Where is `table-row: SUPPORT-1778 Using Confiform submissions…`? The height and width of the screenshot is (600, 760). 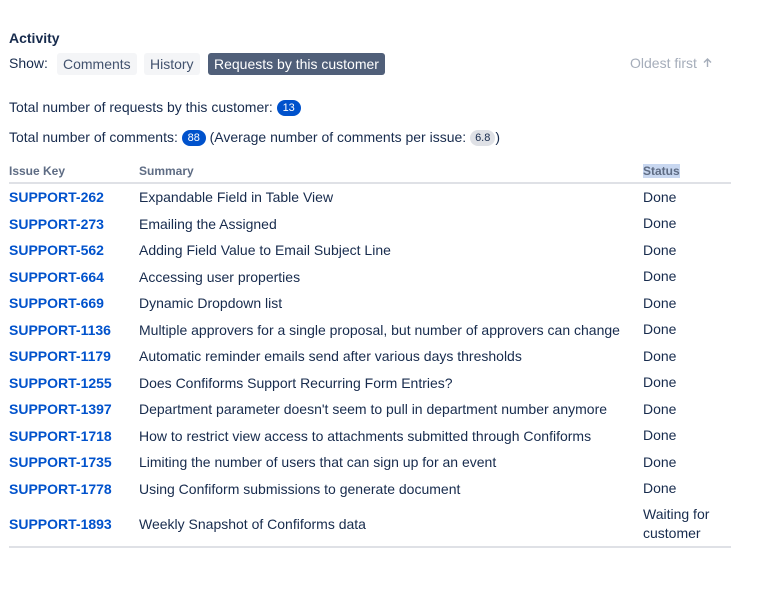
table-row: SUPPORT-1778 Using Confiform submissions… is located at coordinates (370, 489).